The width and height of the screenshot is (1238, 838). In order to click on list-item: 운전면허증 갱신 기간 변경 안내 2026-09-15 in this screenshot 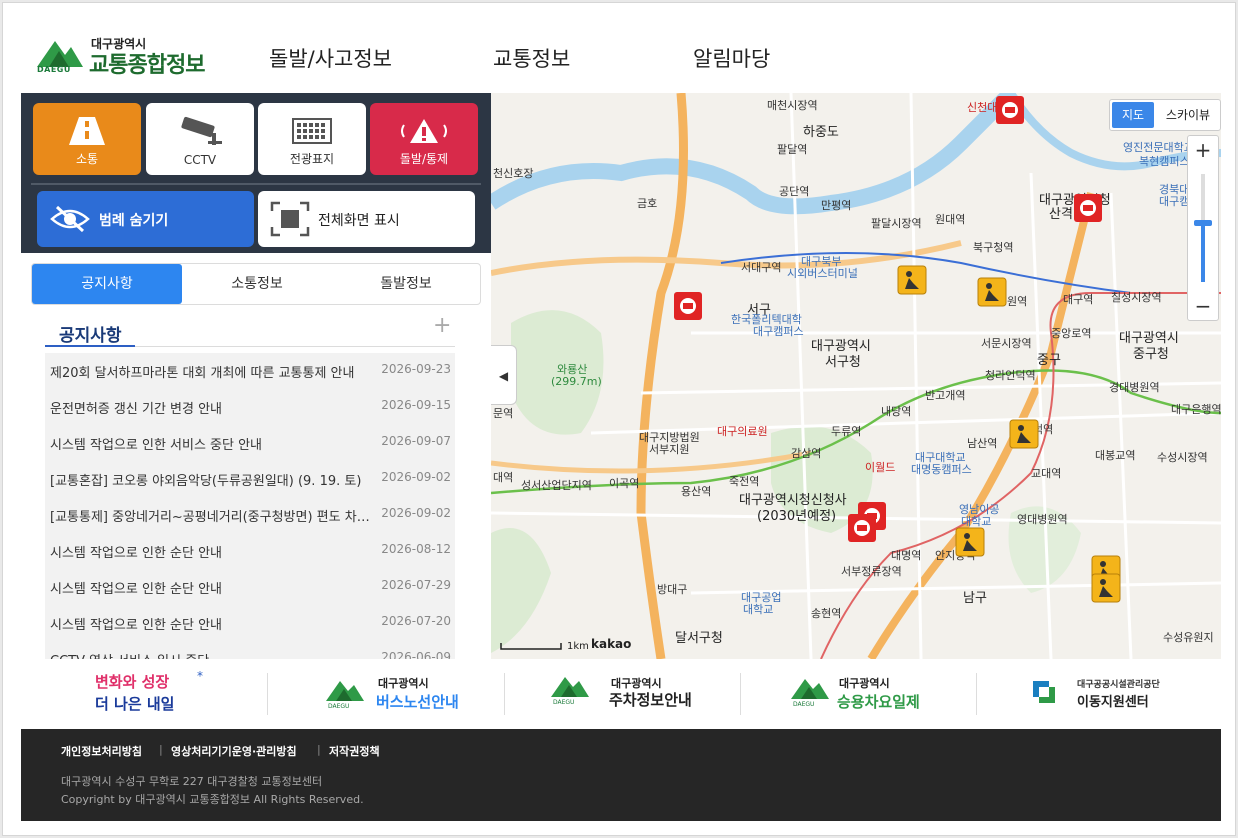, I will do `click(250, 407)`.